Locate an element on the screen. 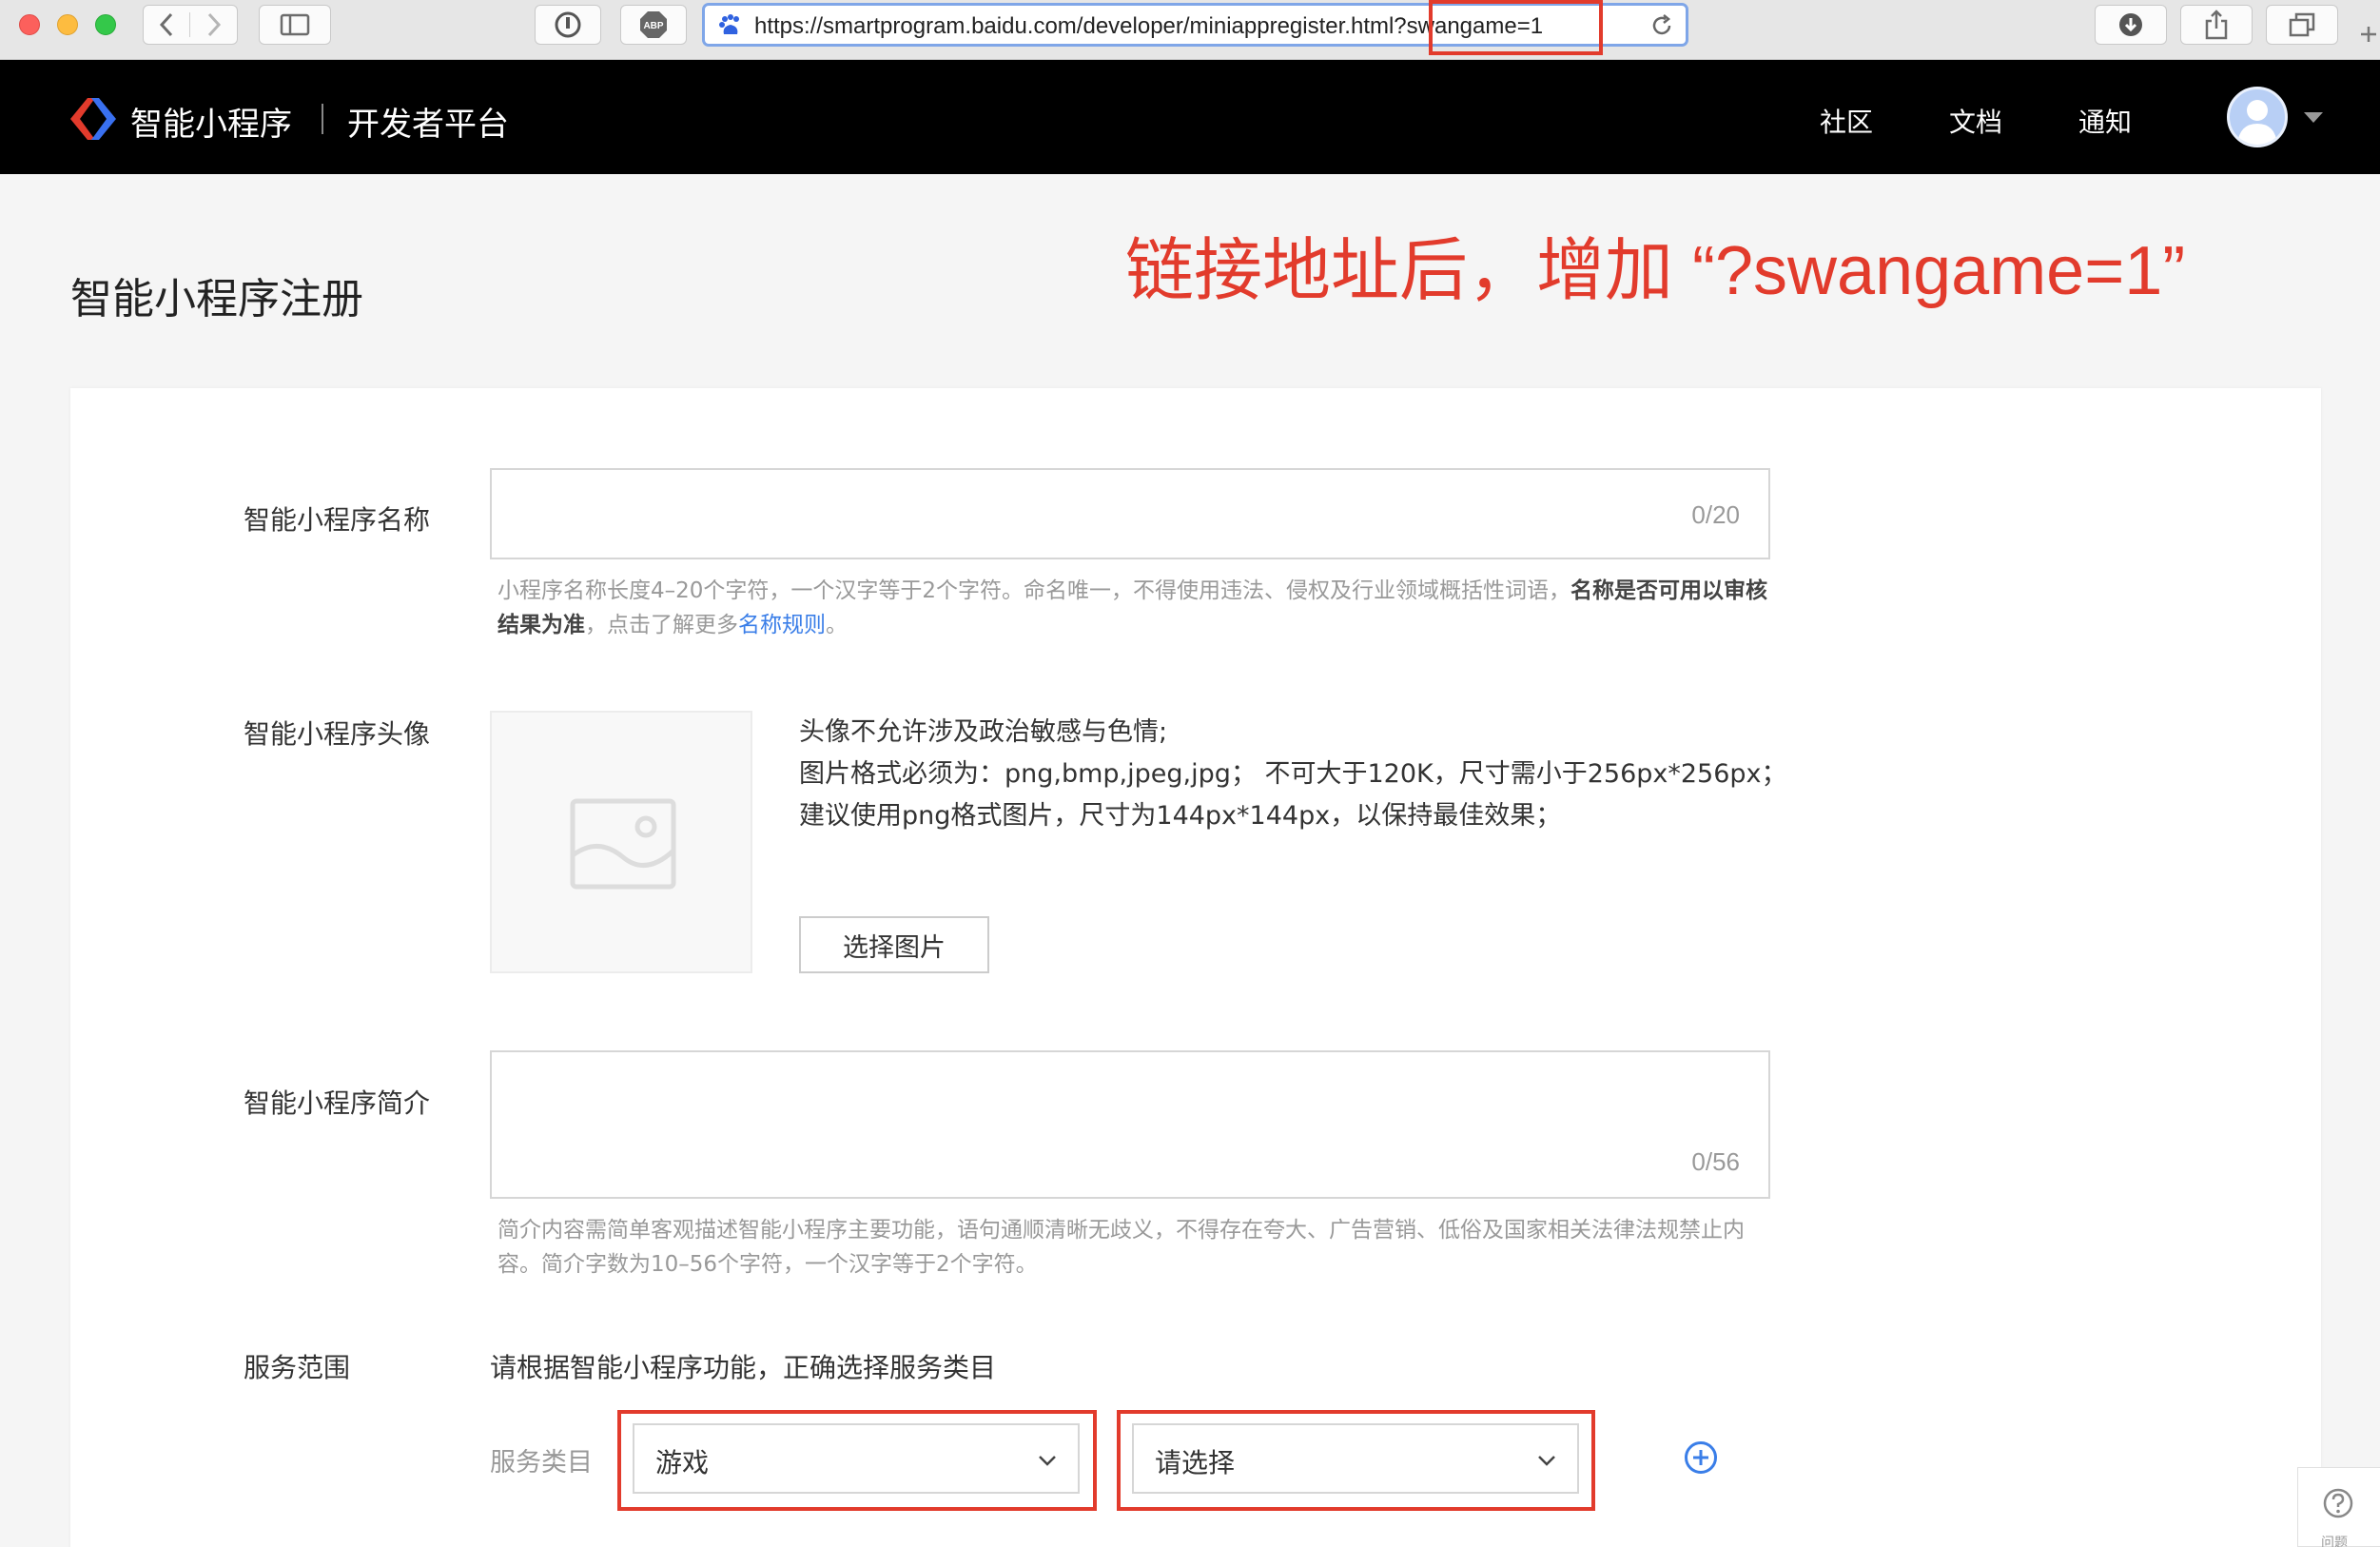  sidebar-button is located at coordinates (295, 25).